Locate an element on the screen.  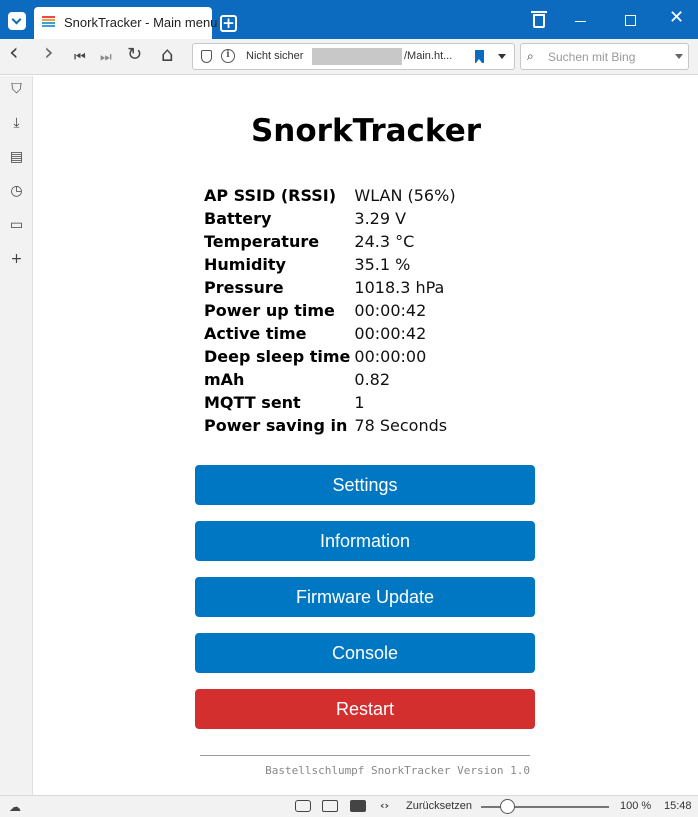
table-row: Deep sleep time 00:00:00 is located at coordinates (330, 356).